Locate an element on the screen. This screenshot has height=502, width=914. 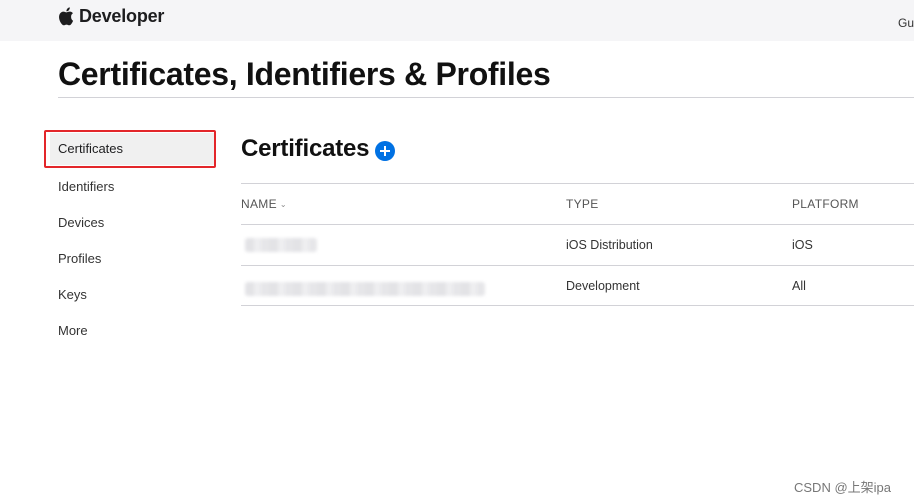
sidebar-item-devices: Devices is located at coordinates (132, 223).